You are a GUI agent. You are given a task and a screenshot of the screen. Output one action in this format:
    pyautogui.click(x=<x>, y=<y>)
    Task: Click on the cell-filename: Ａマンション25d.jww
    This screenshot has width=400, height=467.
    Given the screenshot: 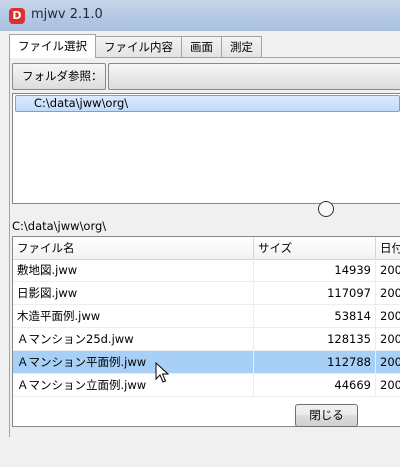 What is the action you would take?
    pyautogui.click(x=133, y=339)
    